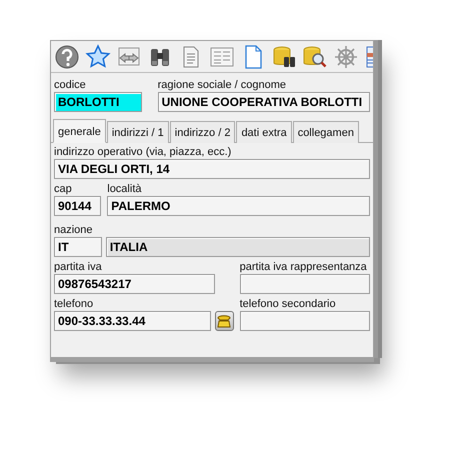 The height and width of the screenshot is (456, 462). Describe the element at coordinates (124, 189) in the screenshot. I see `field-label: località` at that location.